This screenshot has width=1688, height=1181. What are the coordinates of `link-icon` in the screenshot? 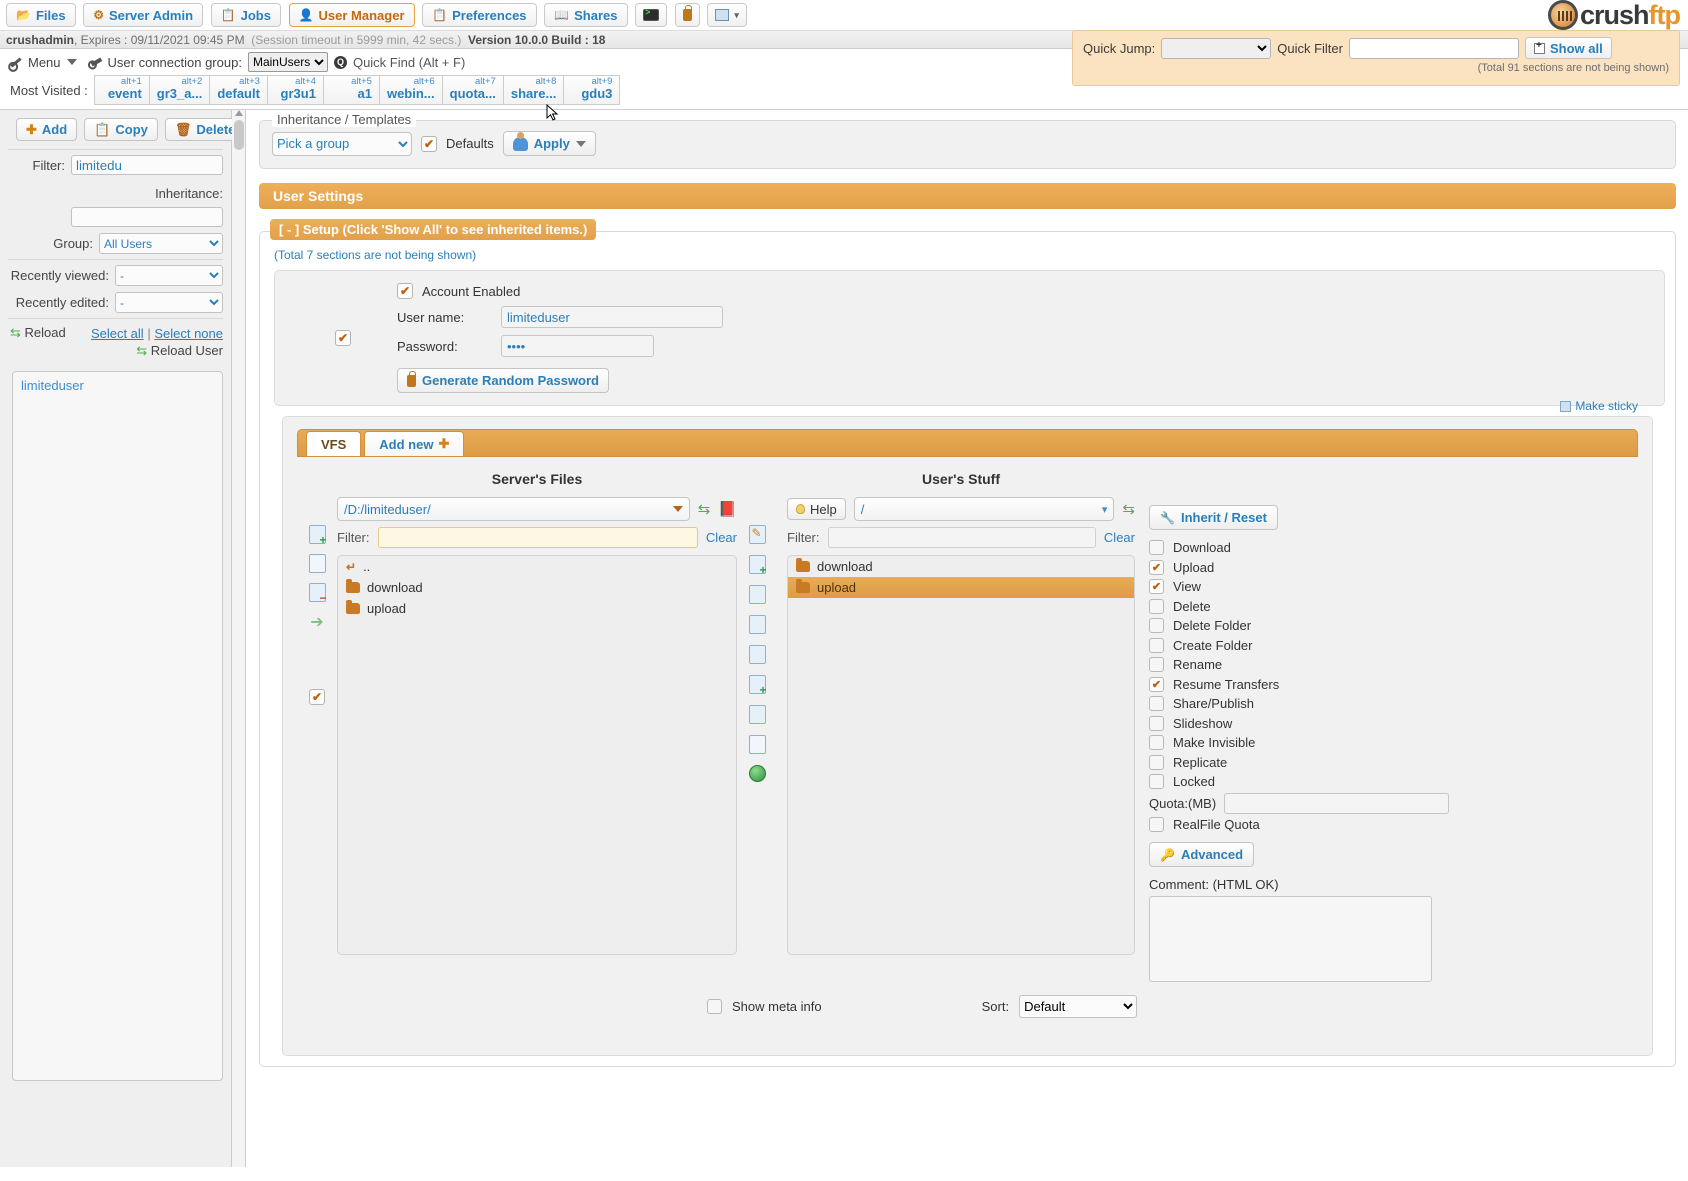 It's located at (757, 714).